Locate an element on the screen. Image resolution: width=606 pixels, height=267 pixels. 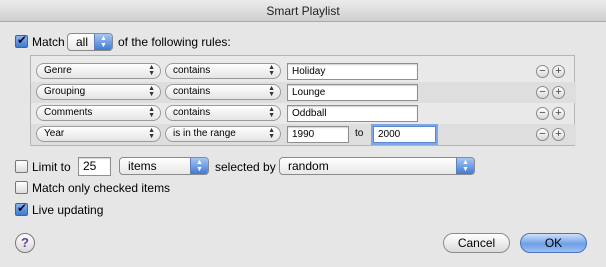
range-start-field: 1990 is located at coordinates (318, 134).